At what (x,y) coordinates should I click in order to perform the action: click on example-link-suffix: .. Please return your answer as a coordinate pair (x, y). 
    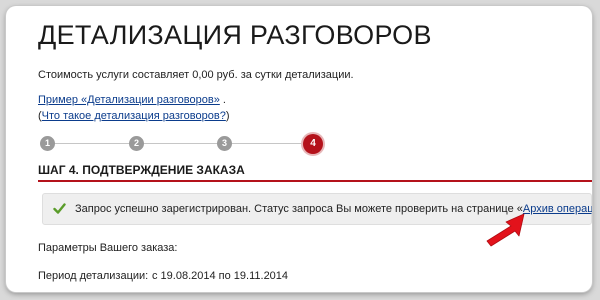
    Looking at the image, I should click on (224, 100).